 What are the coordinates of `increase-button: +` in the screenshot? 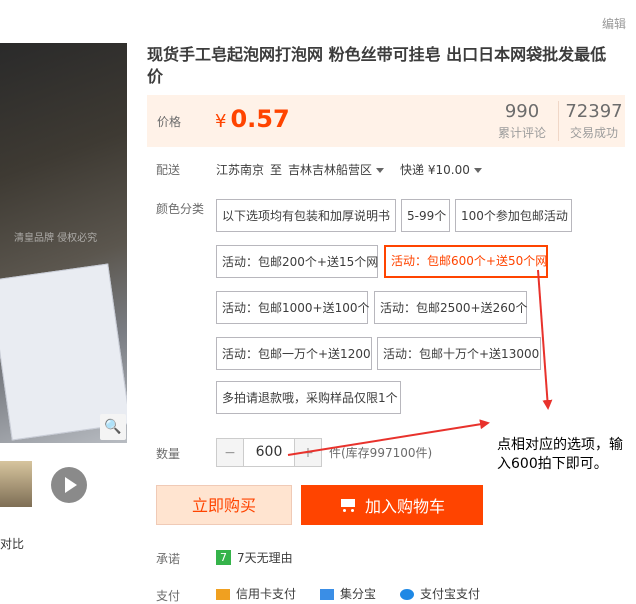 It's located at (308, 452).